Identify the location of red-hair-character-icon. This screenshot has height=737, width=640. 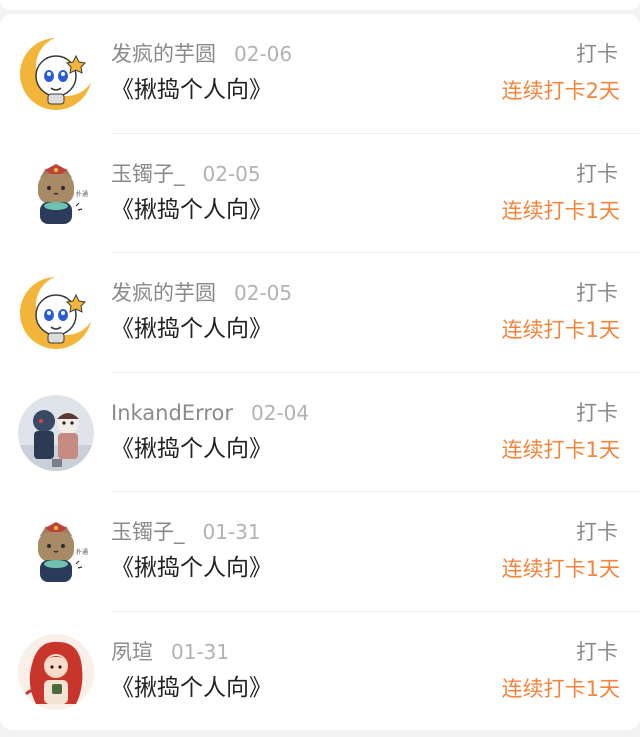
(56, 671).